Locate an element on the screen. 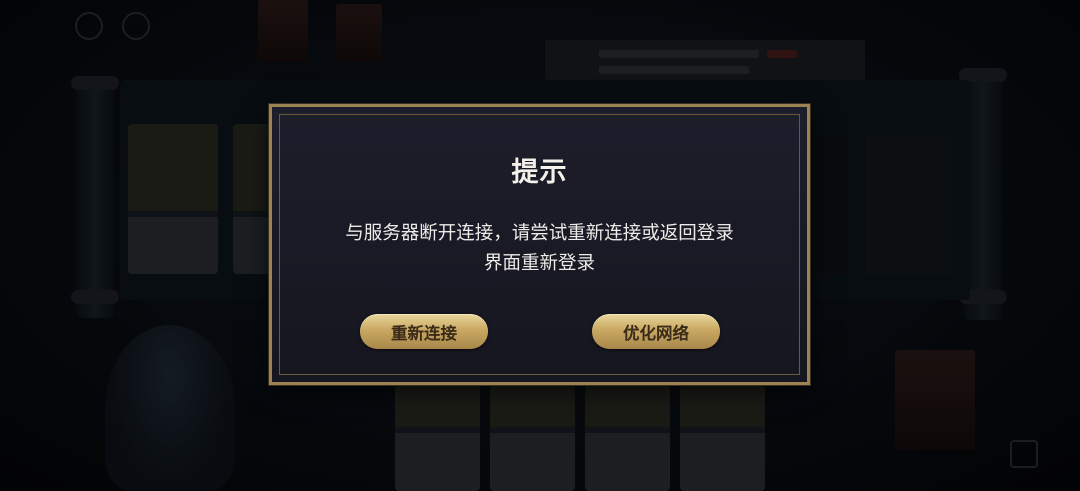  reconnect-button: 重新连接 is located at coordinates (424, 331).